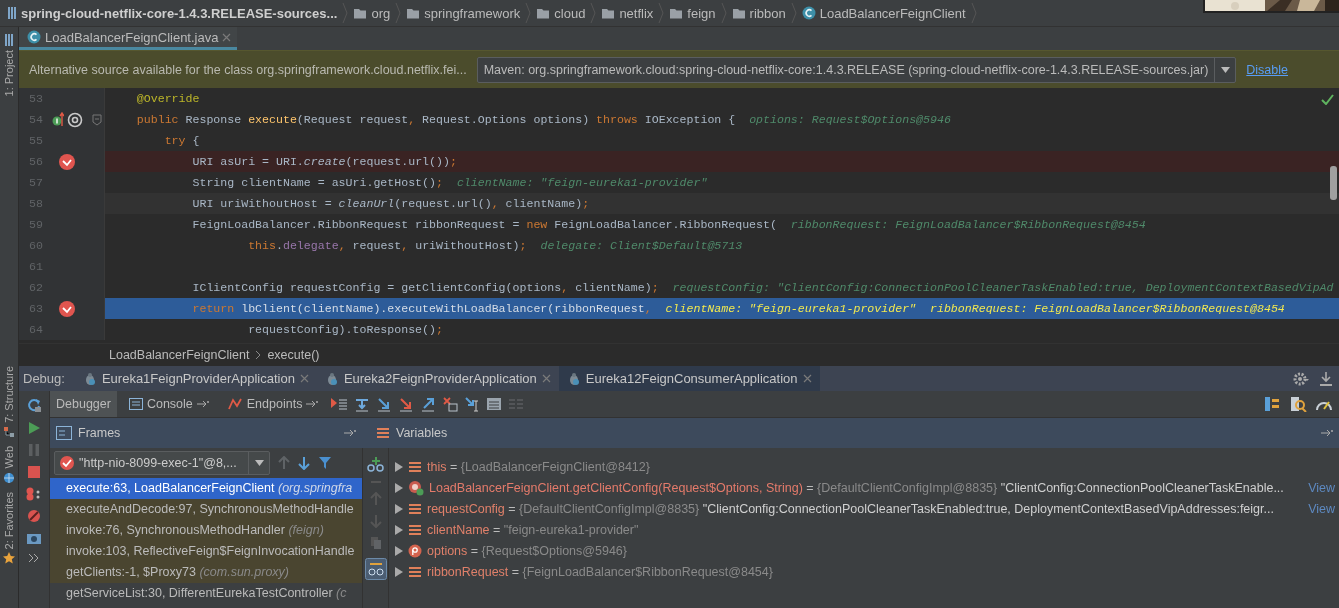 This screenshot has width=1339, height=608. I want to click on frame-item: invoke:76, SynchronousMethodHandler (feign), so click(206, 530).